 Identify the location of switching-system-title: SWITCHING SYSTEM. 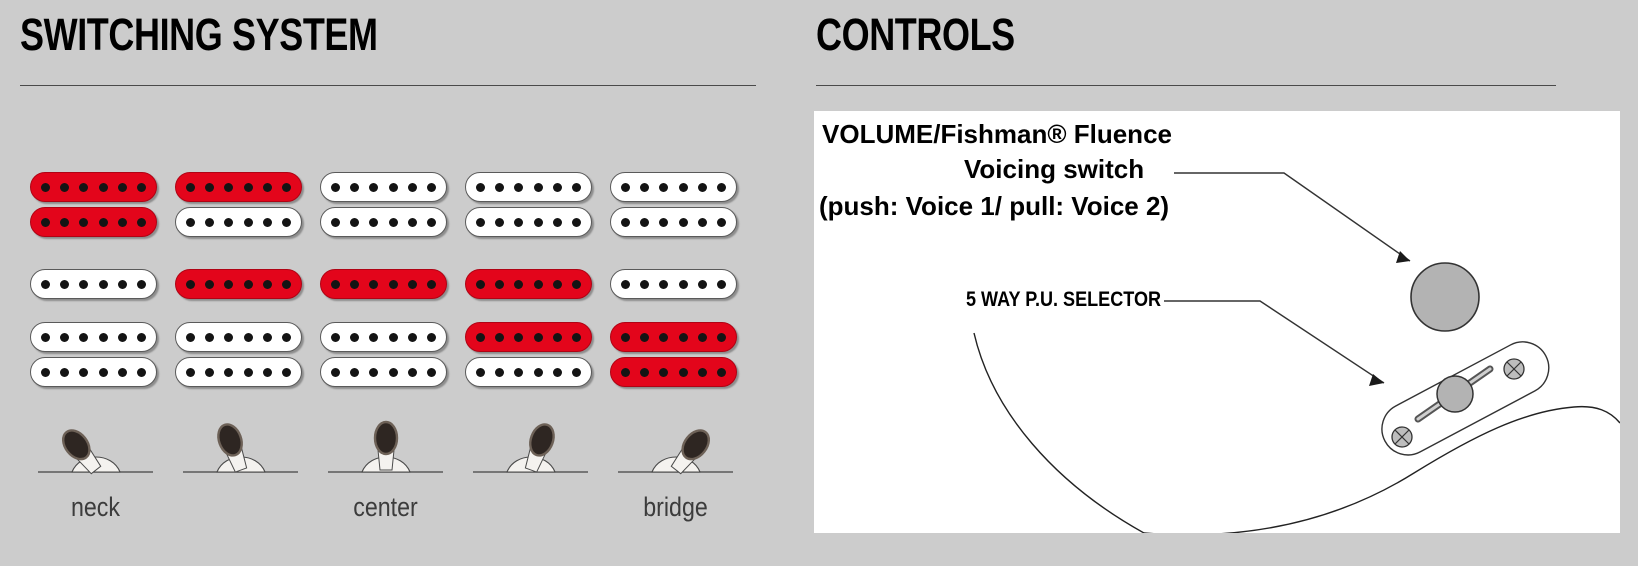
(199, 34).